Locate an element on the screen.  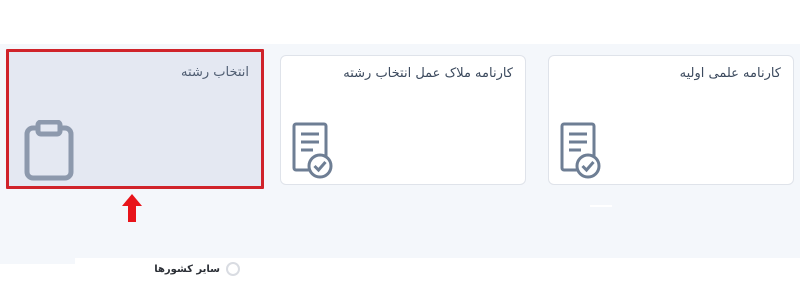
divider is located at coordinates (601, 206).